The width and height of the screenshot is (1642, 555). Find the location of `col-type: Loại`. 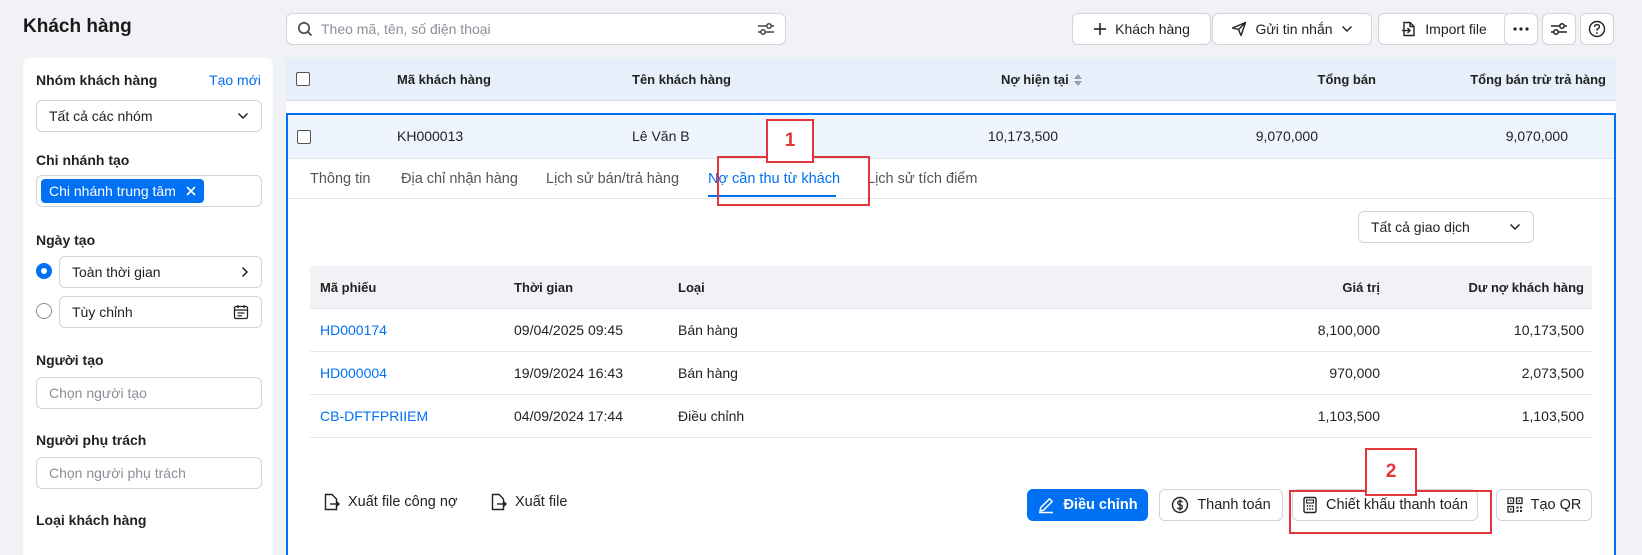

col-type: Loại is located at coordinates (691, 287).